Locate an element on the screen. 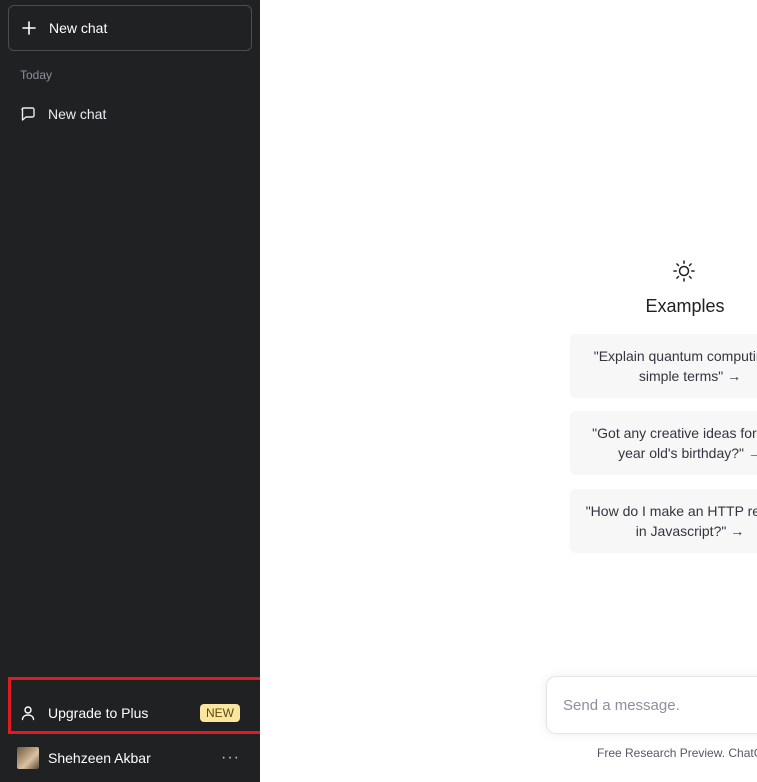 The width and height of the screenshot is (757, 782). new-chat-label: New chat is located at coordinates (78, 28).